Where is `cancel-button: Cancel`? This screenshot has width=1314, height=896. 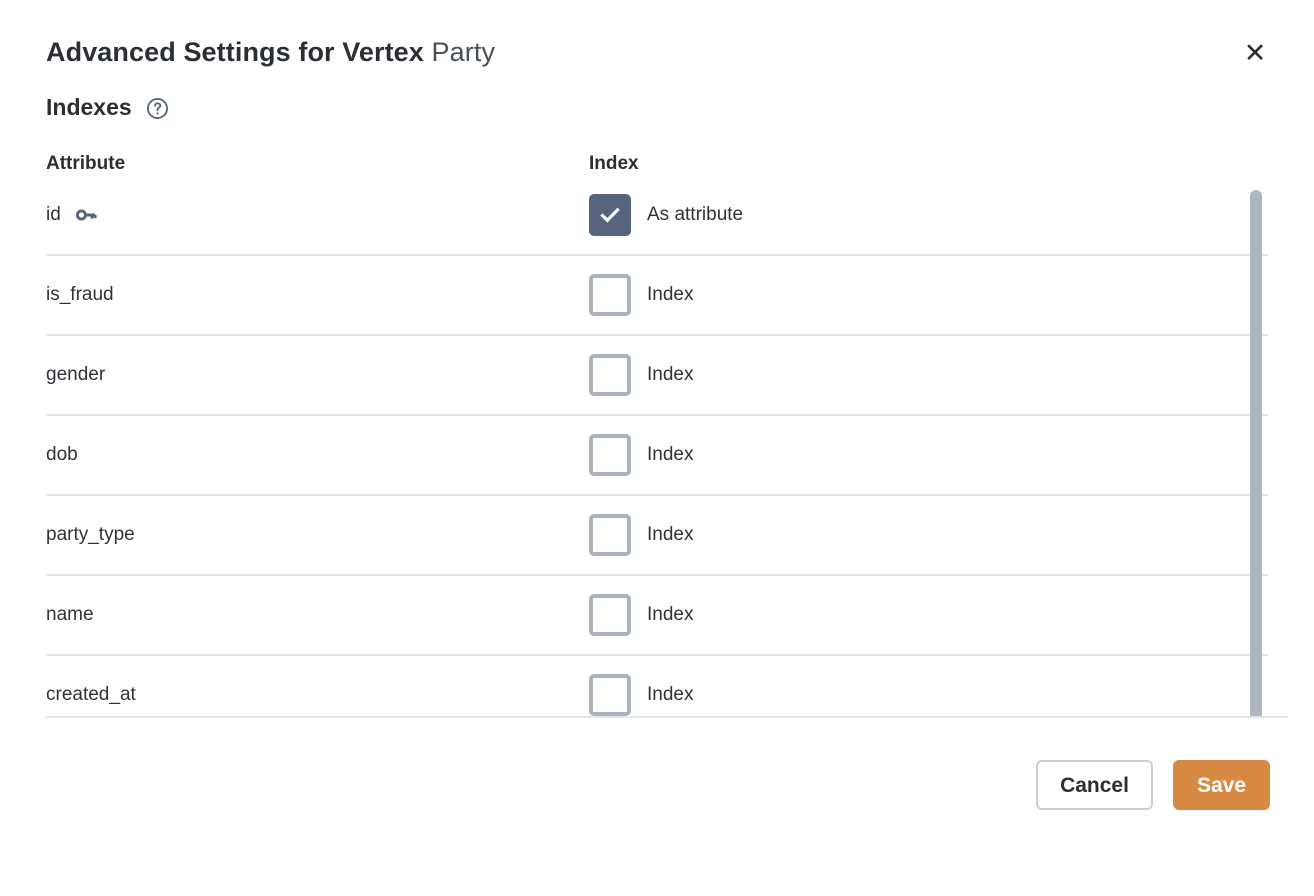
cancel-button: Cancel is located at coordinates (1094, 785).